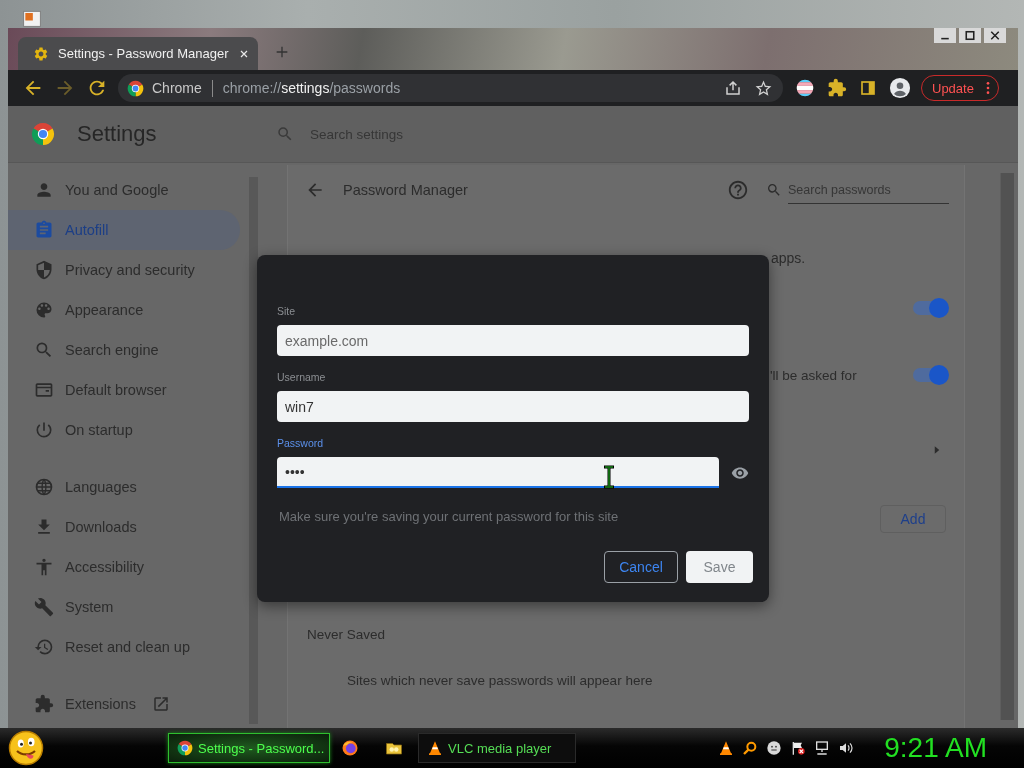  I want to click on globe-icon, so click(44, 487).